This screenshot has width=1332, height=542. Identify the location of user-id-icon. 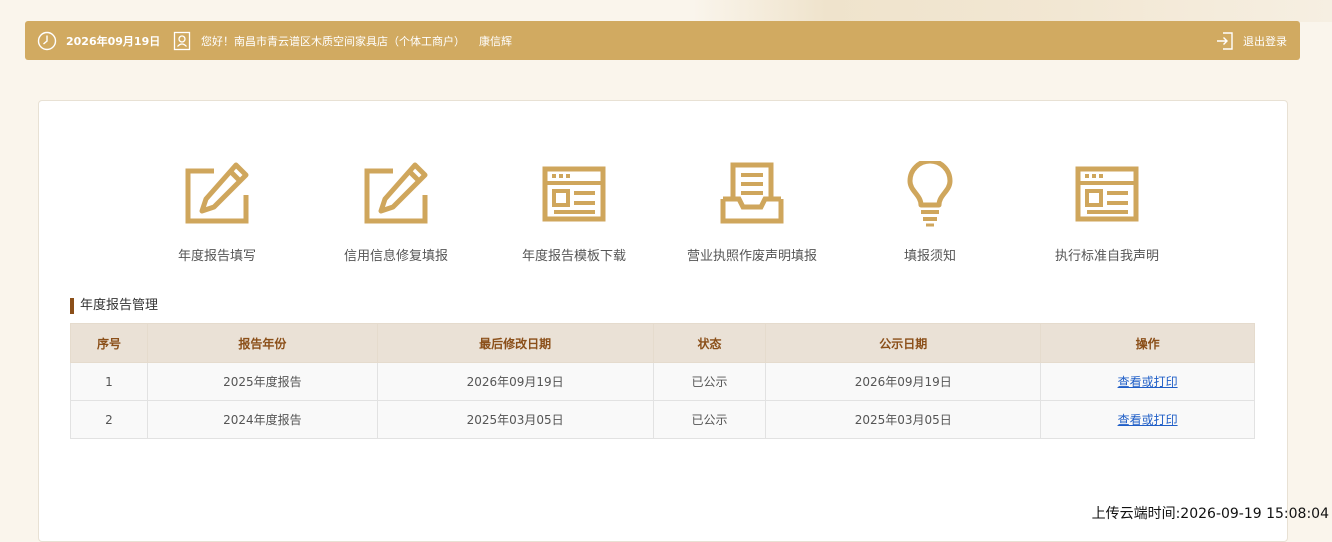
(182, 40).